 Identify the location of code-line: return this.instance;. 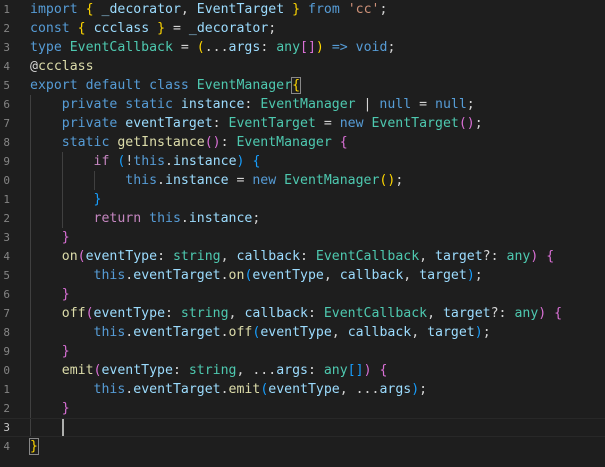
(145, 218).